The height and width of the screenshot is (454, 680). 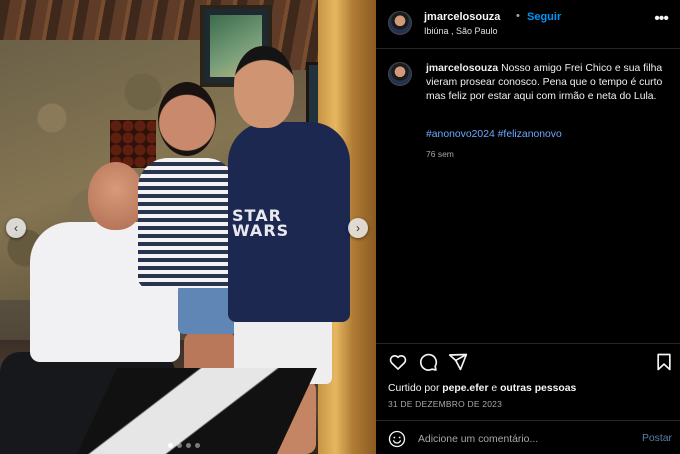 I want to click on action-bar, so click(x=530, y=362).